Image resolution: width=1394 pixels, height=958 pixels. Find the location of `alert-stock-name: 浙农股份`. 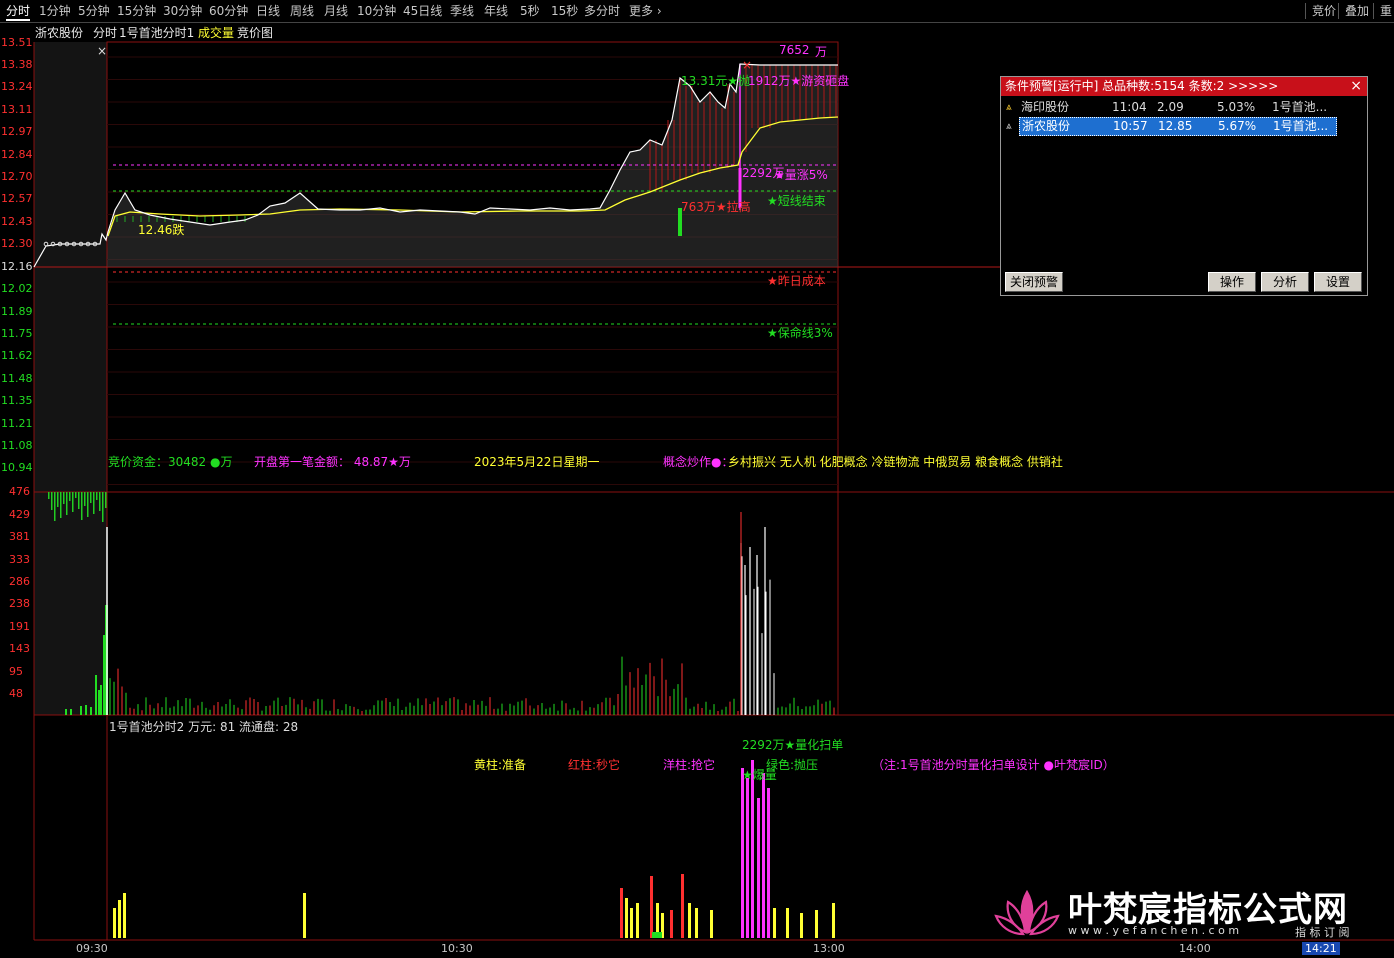

alert-stock-name: 浙农股份 is located at coordinates (1046, 126).